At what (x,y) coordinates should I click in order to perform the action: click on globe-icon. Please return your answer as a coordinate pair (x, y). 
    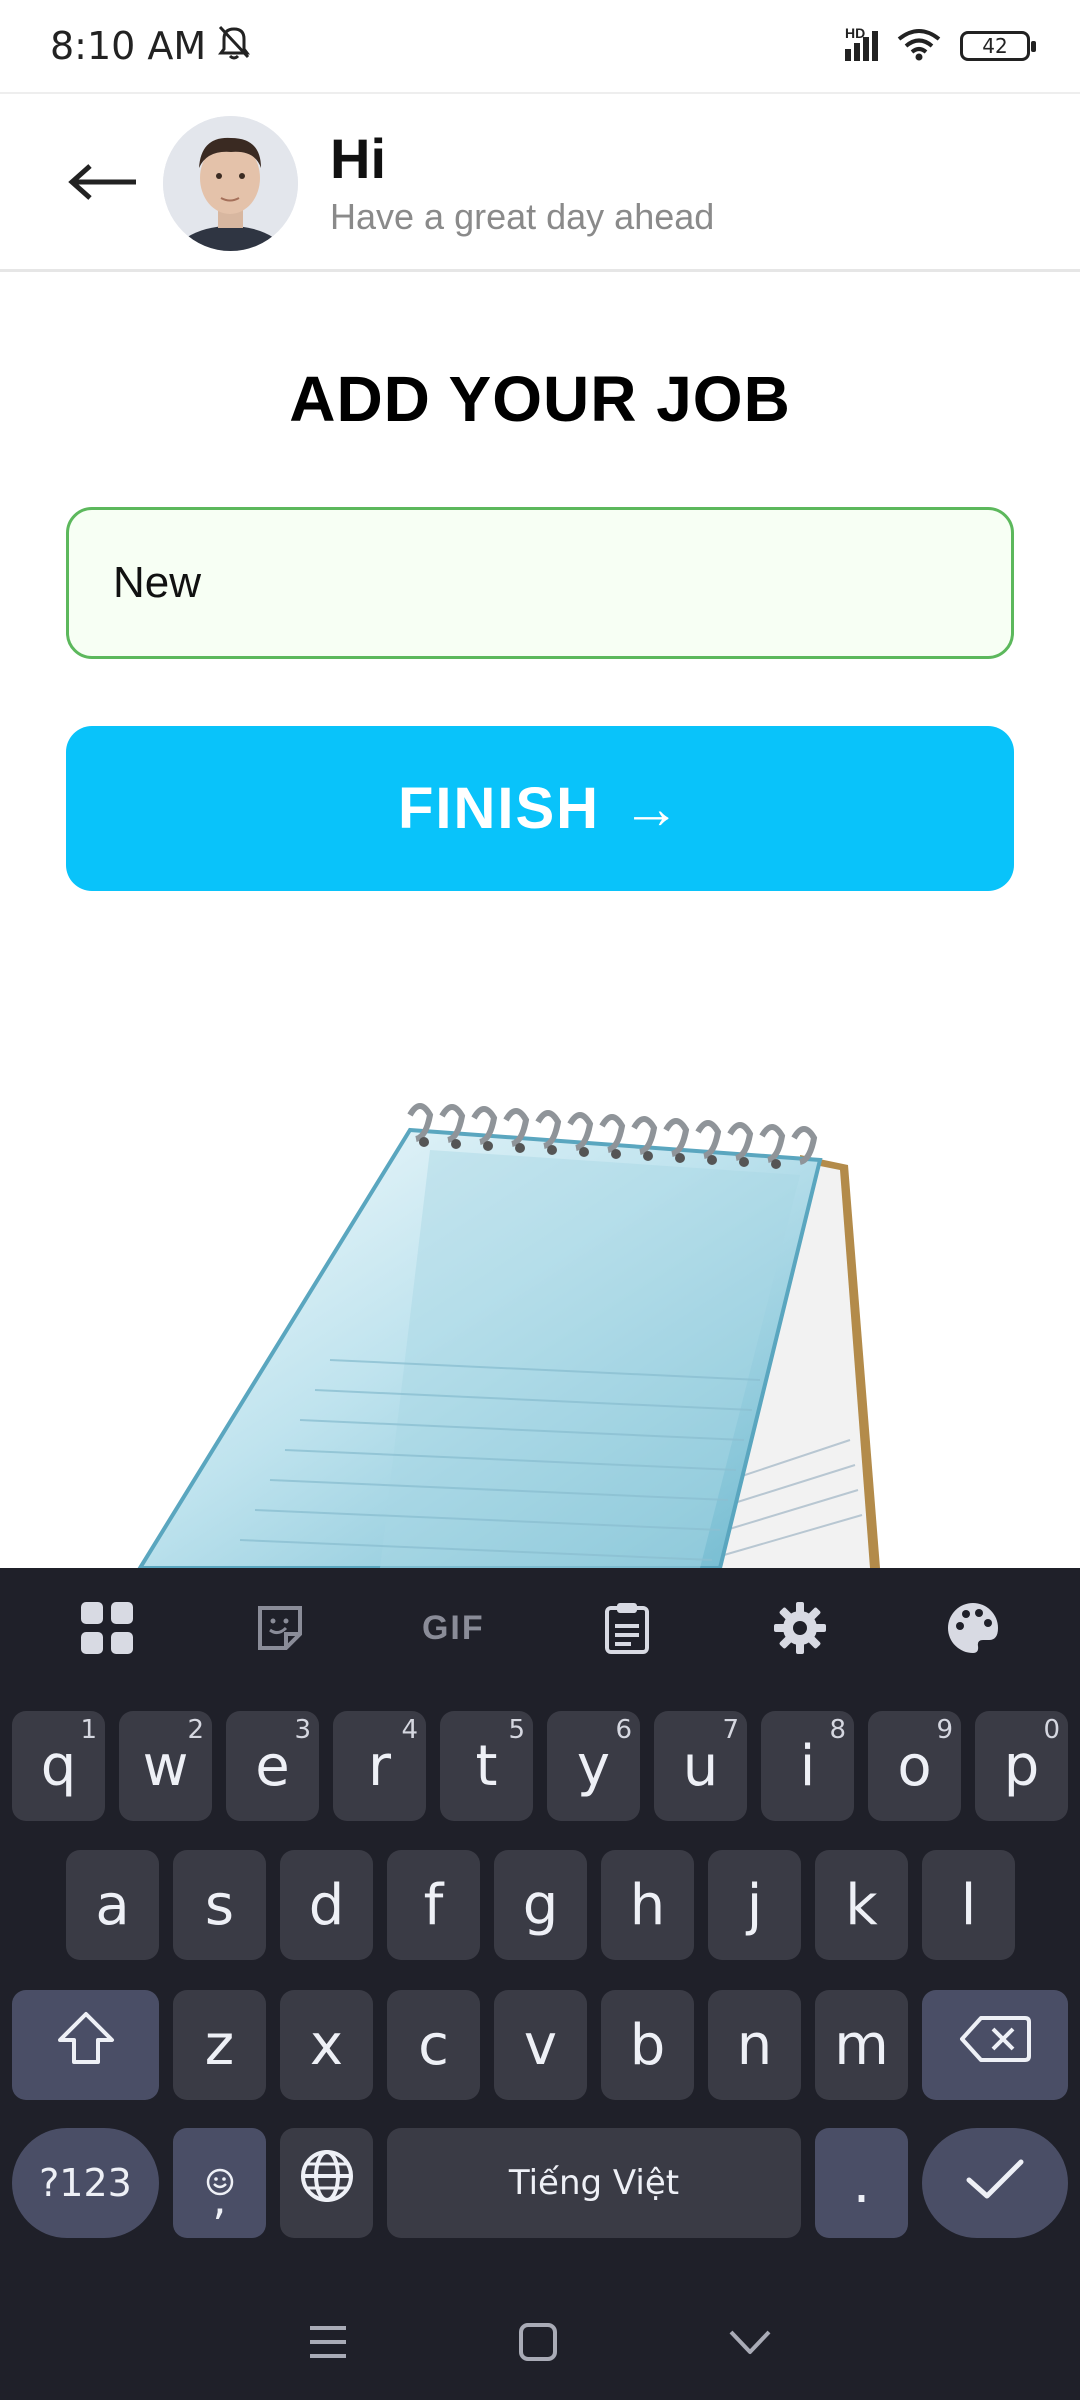
    Looking at the image, I should click on (327, 2183).